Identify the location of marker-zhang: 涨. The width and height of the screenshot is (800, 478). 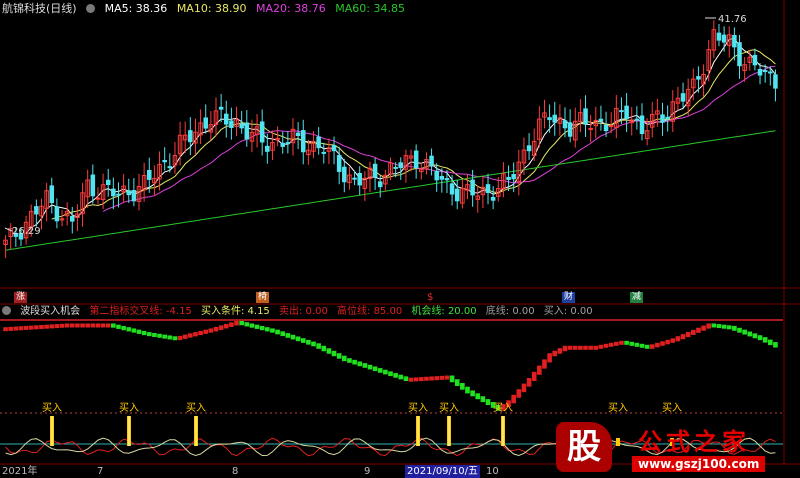
(21, 297).